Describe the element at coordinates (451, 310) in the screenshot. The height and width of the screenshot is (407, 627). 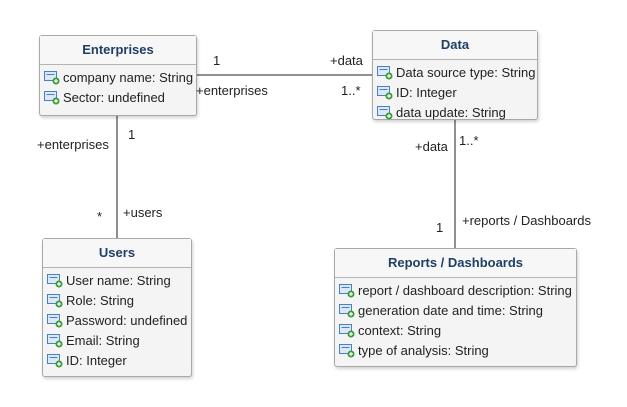
I see `attribute-label: generation date and time: String` at that location.